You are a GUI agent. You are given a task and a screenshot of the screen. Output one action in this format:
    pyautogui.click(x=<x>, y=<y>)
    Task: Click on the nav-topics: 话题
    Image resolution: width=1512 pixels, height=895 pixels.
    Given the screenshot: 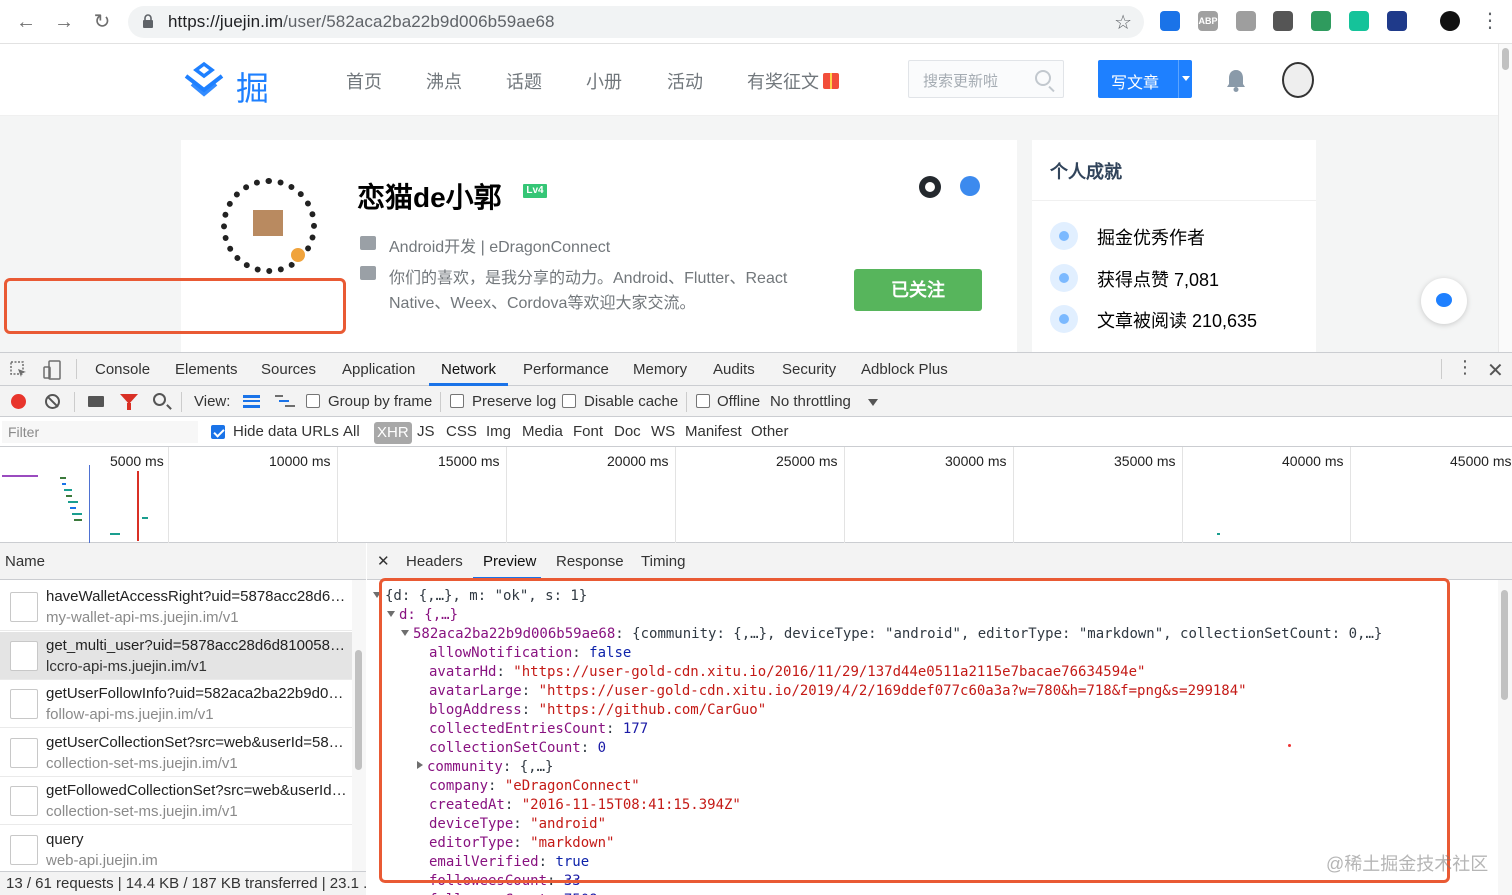 What is the action you would take?
    pyautogui.click(x=524, y=81)
    